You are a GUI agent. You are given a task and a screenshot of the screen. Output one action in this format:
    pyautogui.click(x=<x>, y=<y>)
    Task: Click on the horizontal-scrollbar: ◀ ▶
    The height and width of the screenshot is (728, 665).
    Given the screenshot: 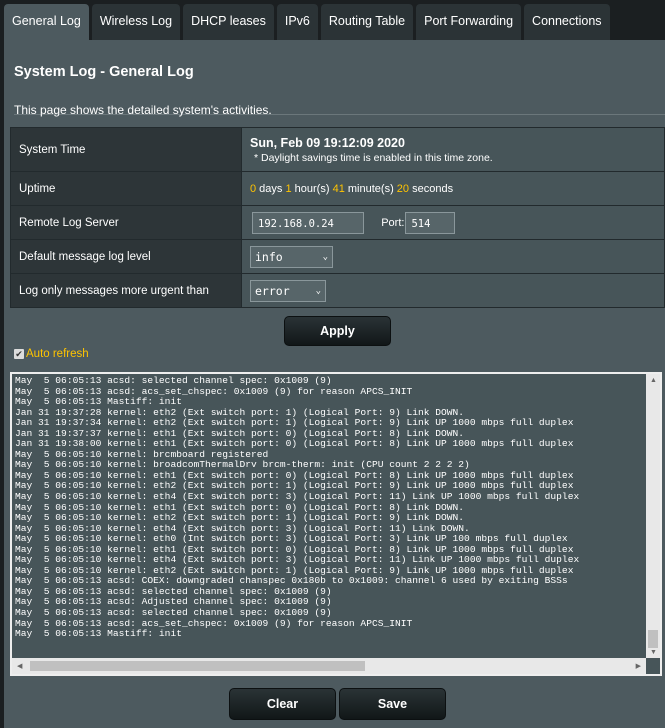 What is the action you would take?
    pyautogui.click(x=329, y=666)
    